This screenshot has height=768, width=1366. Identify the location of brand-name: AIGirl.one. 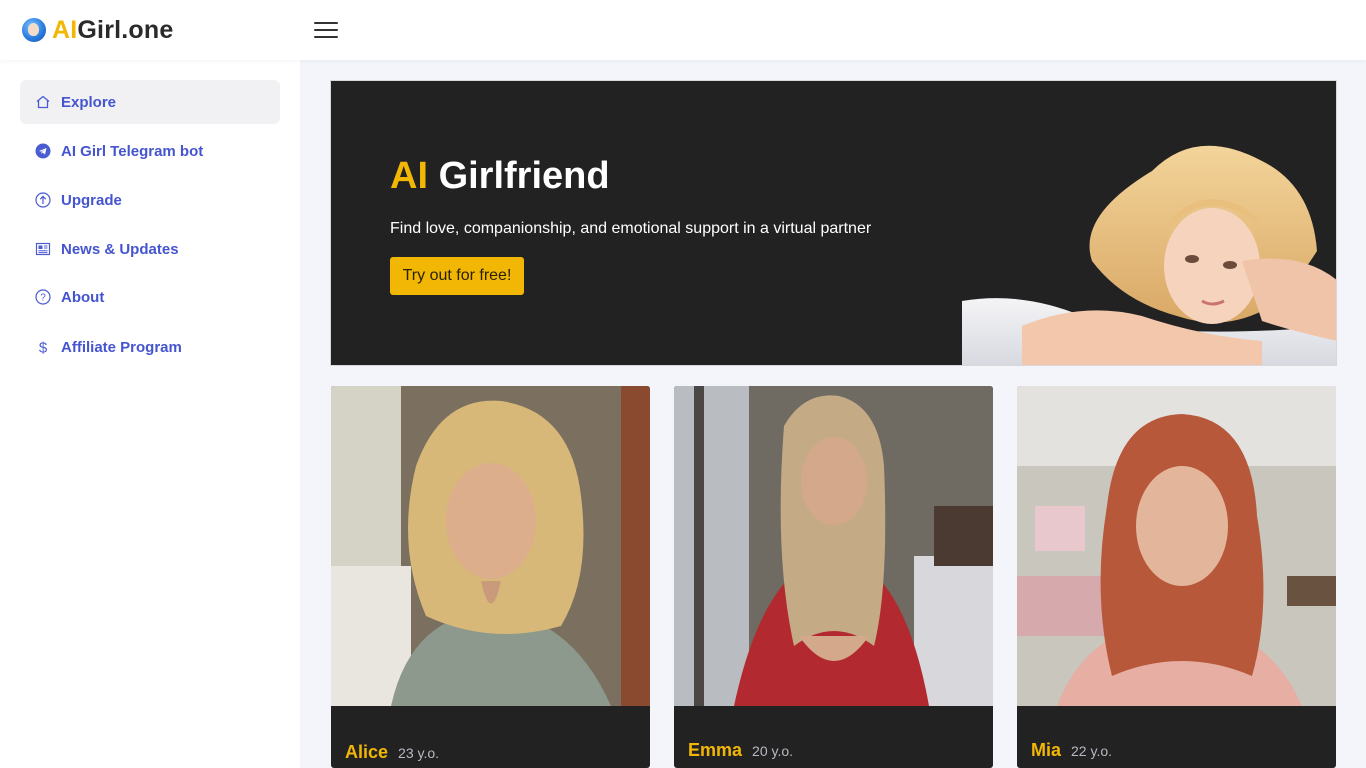
(112, 30).